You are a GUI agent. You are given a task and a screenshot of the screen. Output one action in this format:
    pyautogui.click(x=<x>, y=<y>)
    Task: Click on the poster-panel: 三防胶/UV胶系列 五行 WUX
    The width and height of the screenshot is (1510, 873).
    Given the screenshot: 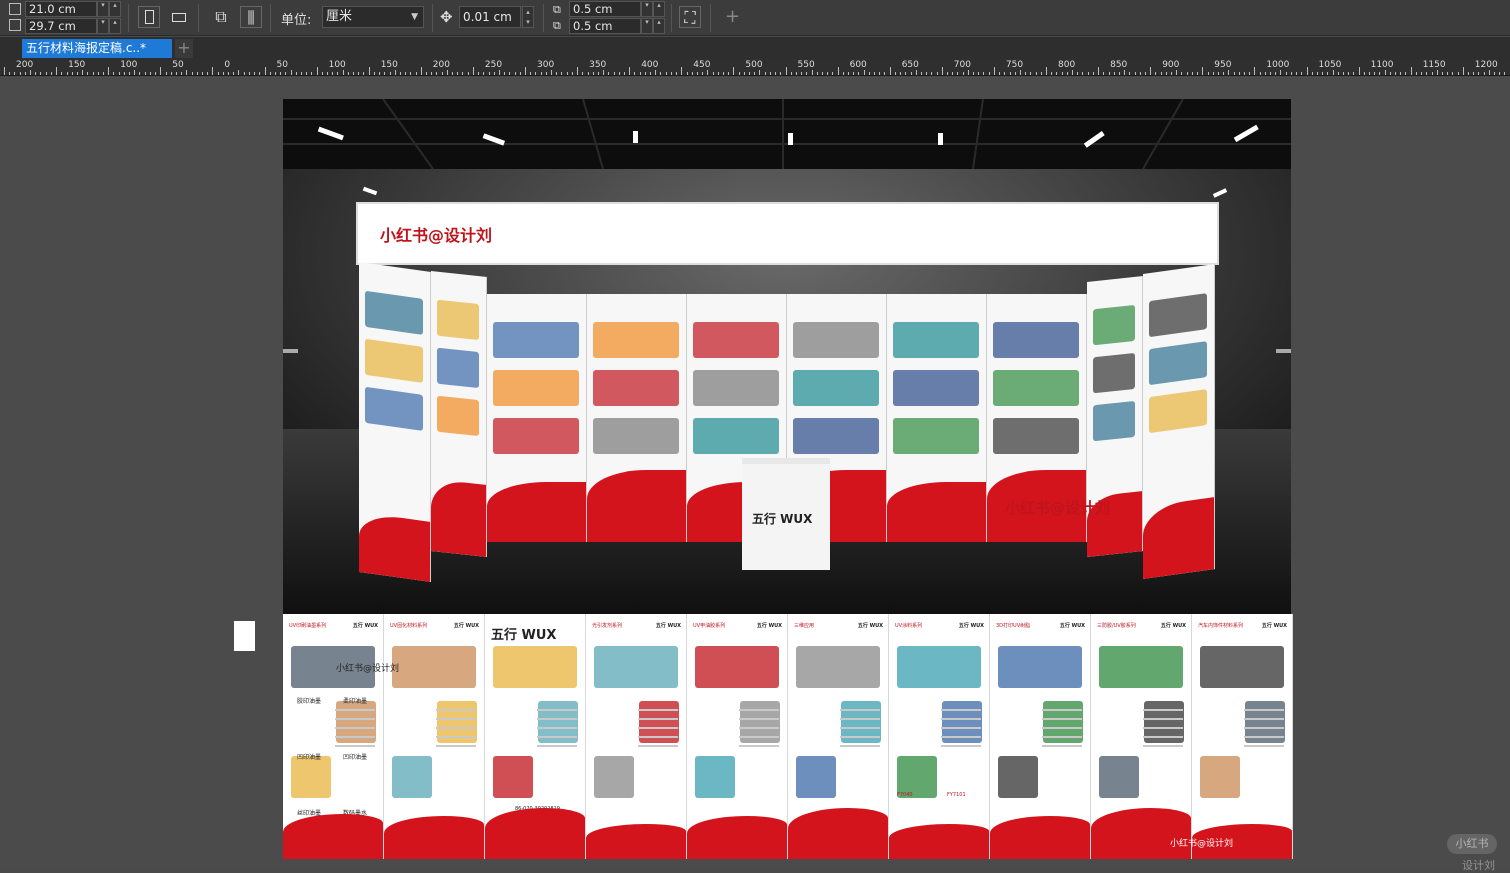 What is the action you would take?
    pyautogui.click(x=1141, y=736)
    